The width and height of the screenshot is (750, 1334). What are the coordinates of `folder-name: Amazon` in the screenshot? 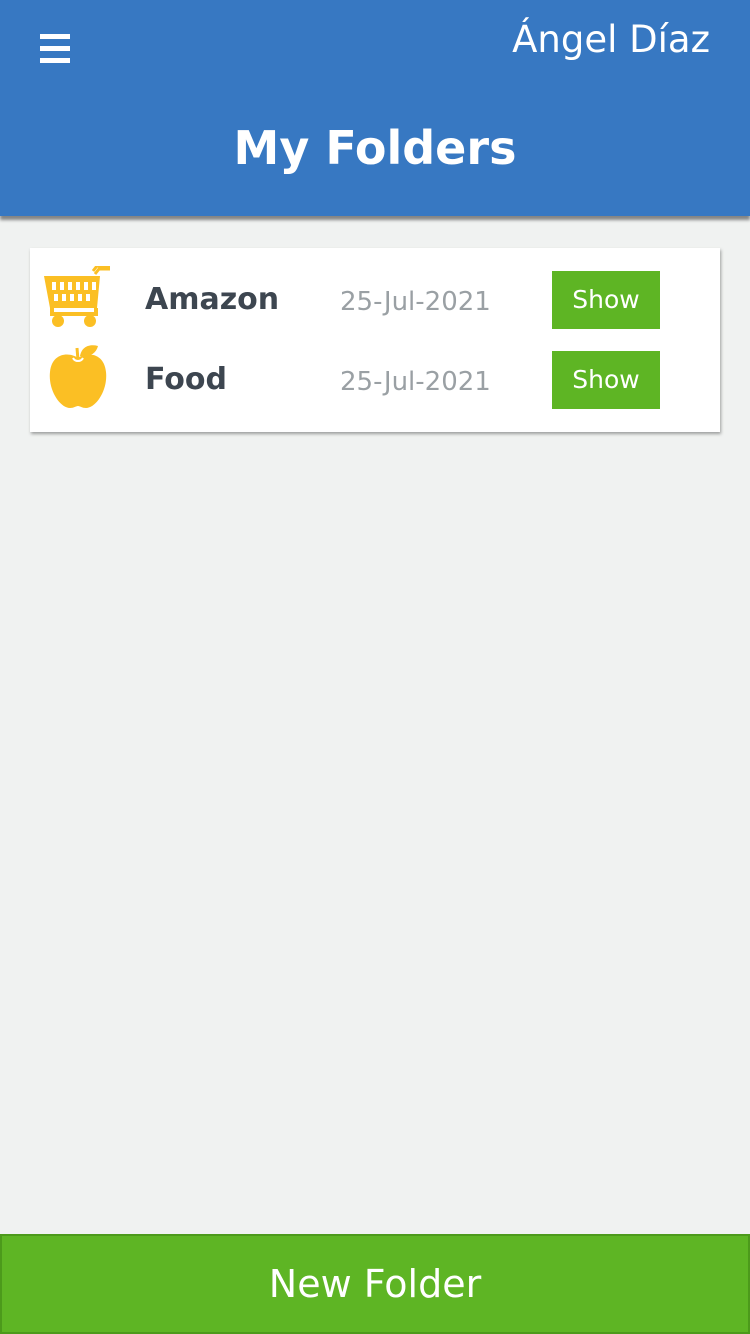 It's located at (212, 299).